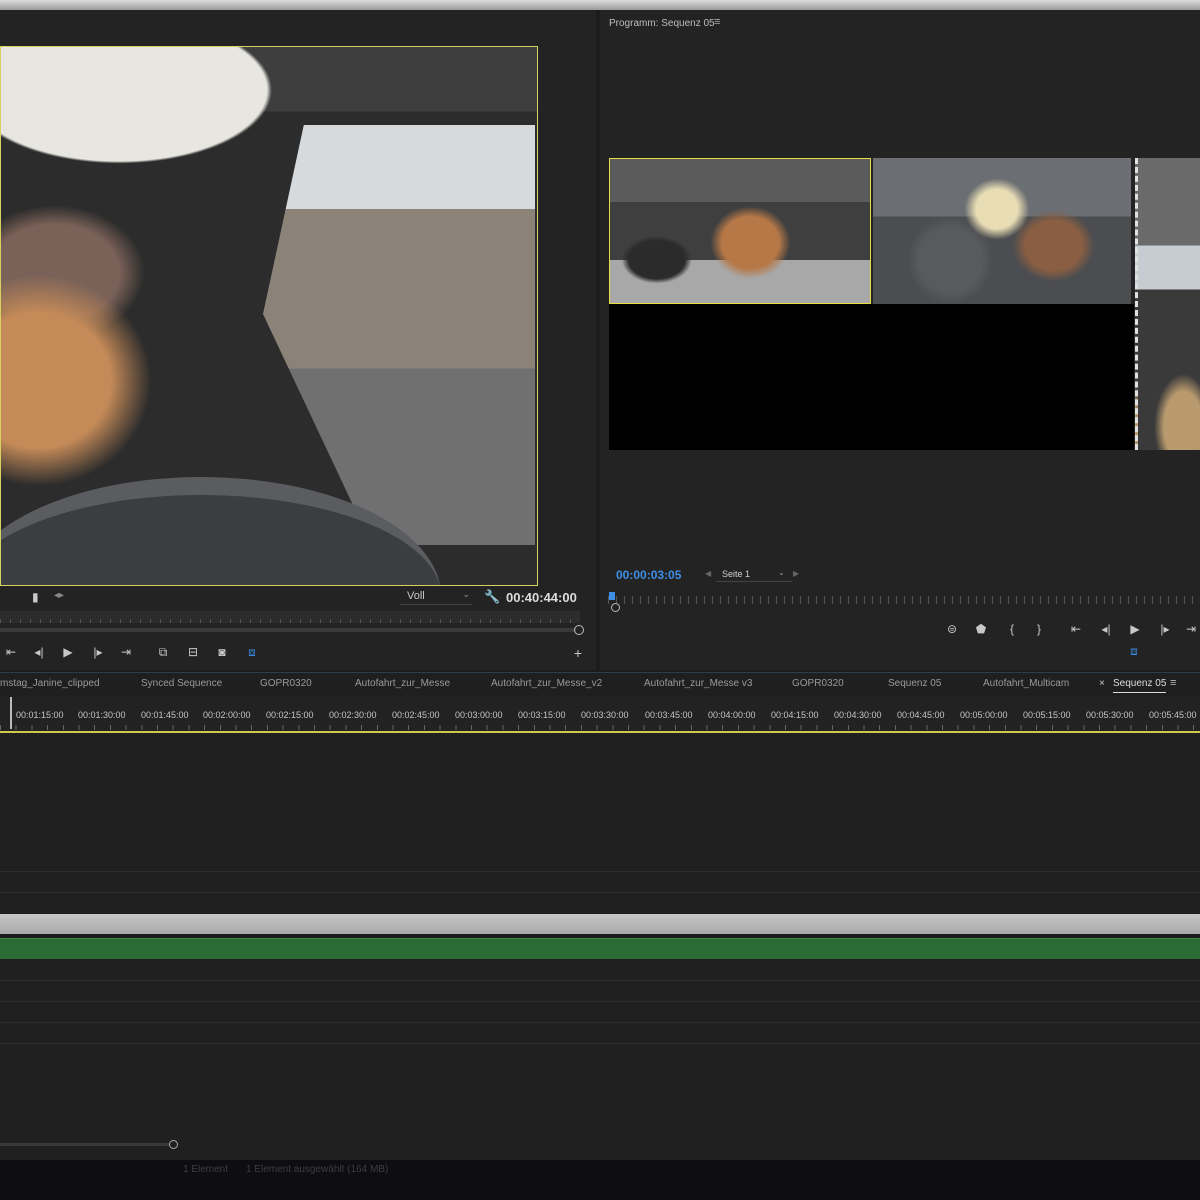  I want to click on export-frame-icon: ◙, so click(222, 652).